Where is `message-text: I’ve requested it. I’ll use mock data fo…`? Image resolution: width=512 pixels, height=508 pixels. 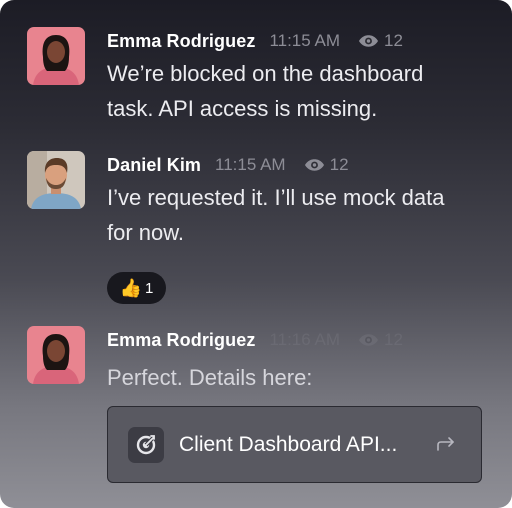 message-text: I’ve requested it. I’ll use mock data fo… is located at coordinates (302, 215).